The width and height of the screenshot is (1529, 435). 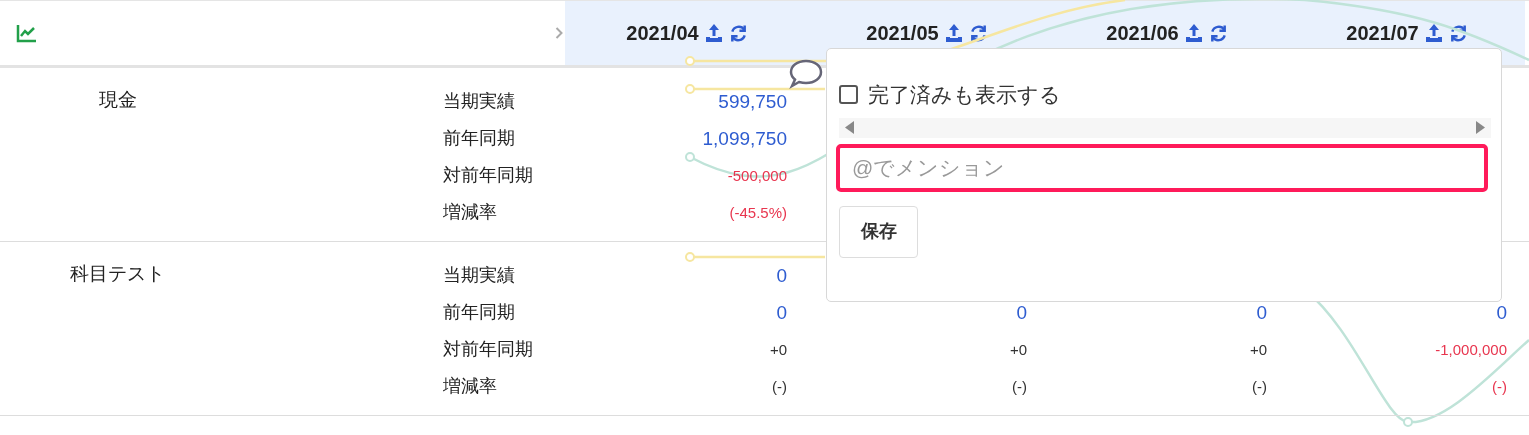 I want to click on line-chart-icon, so click(x=27, y=33).